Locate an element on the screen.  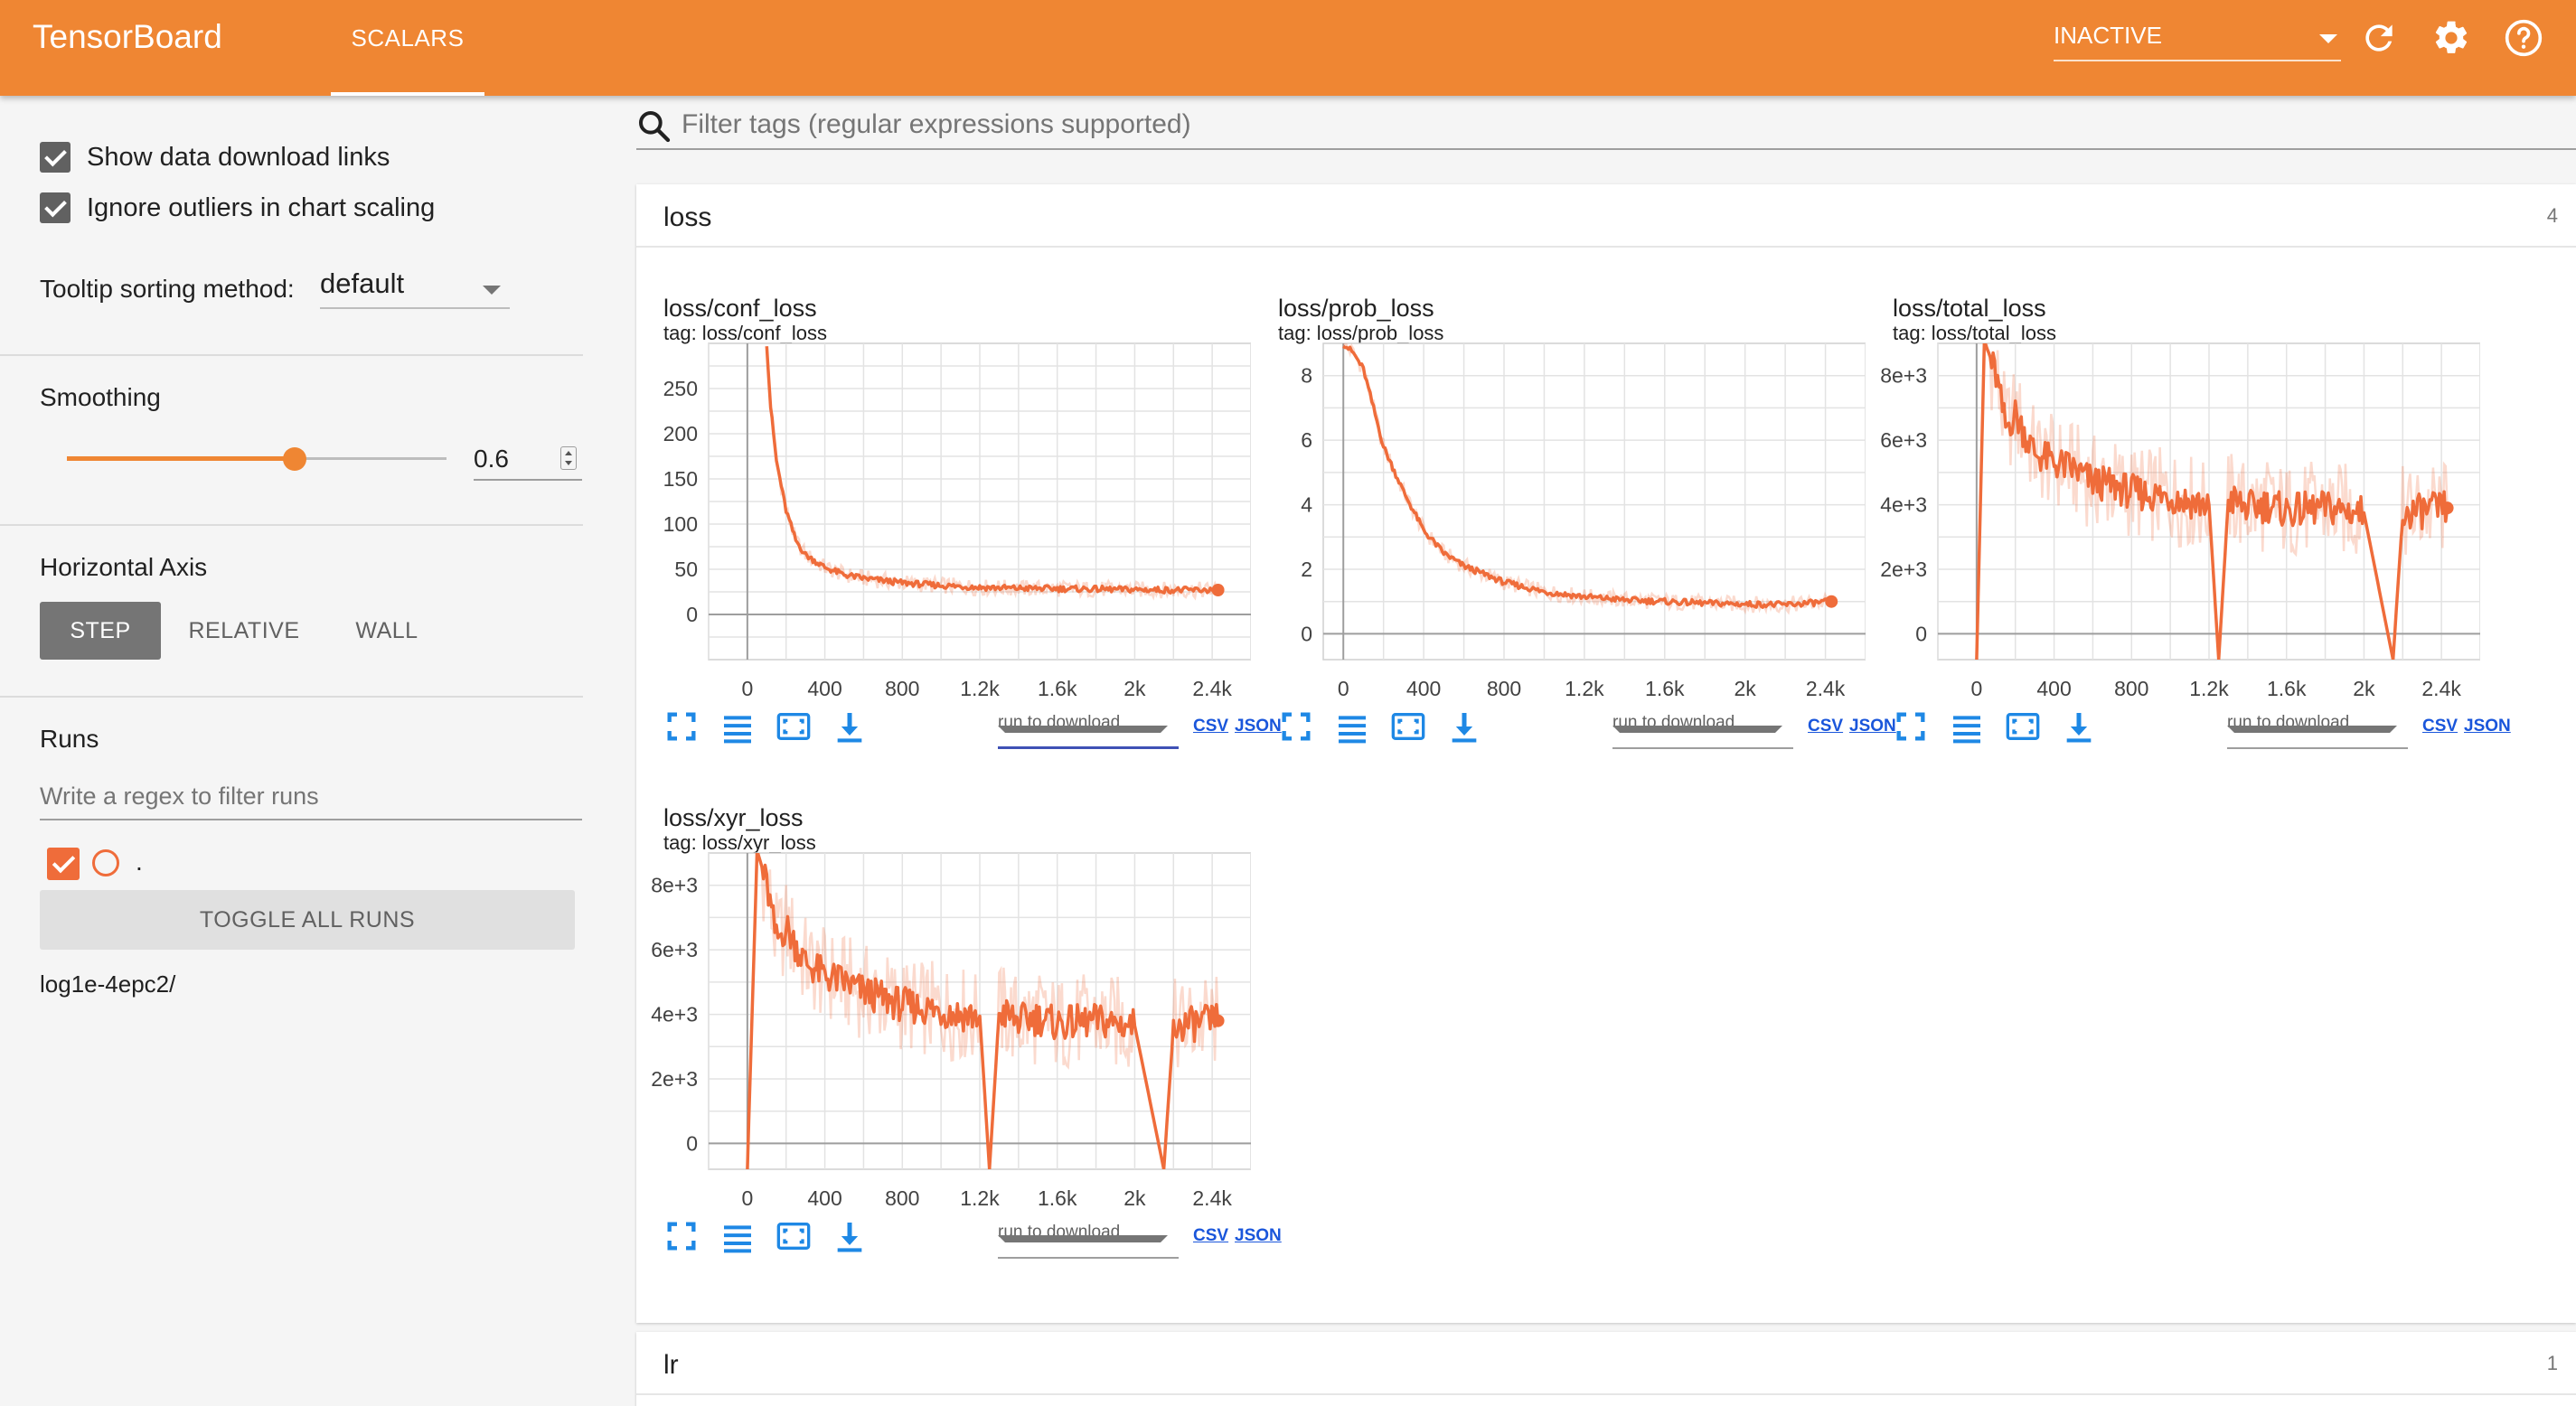
show-download-links-checkbox: Show data download links is located at coordinates (215, 157).